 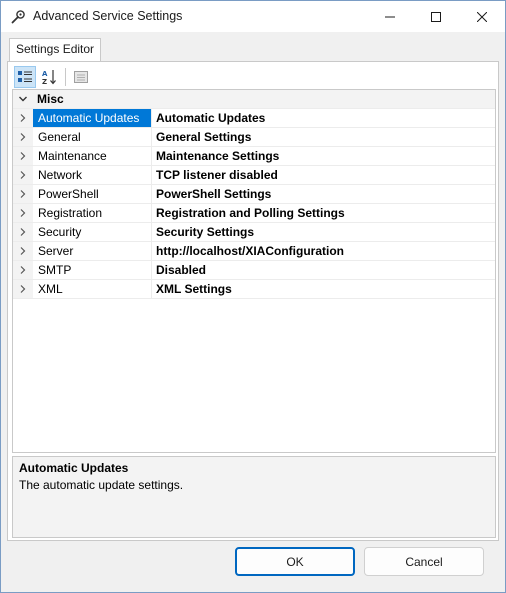 I want to click on minimize-icon, so click(x=390, y=16).